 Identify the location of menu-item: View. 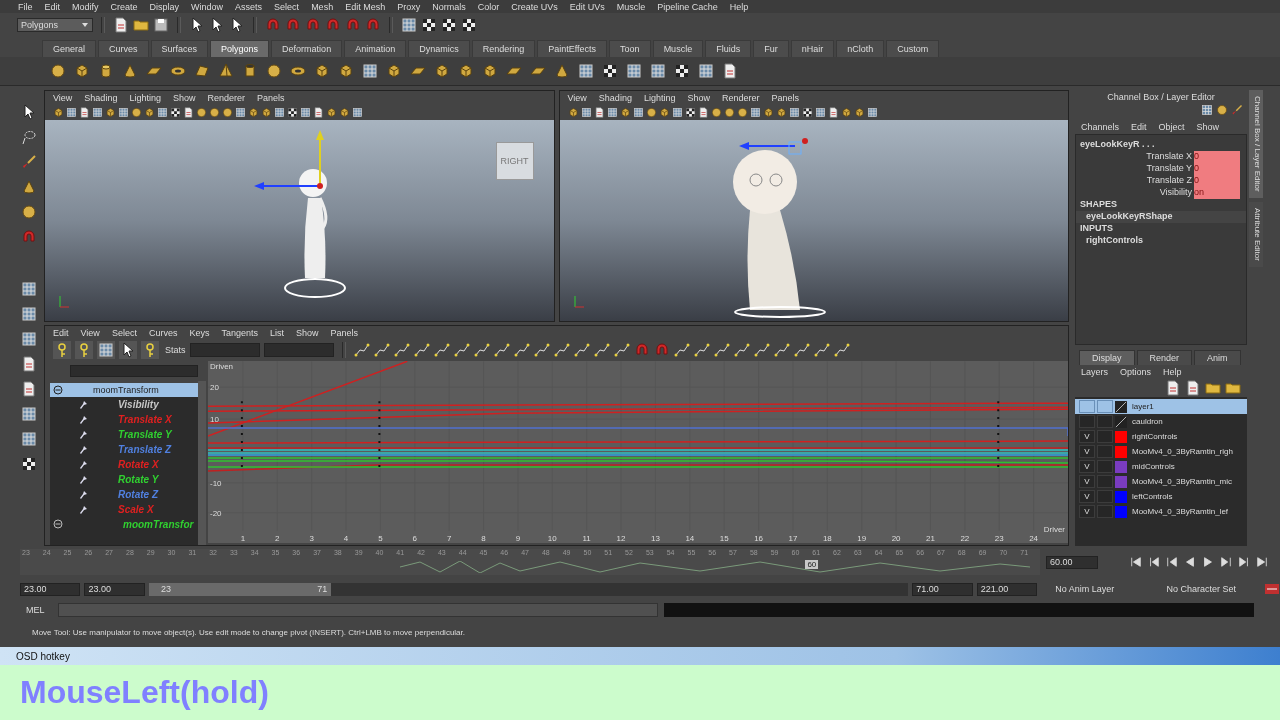
(577, 97).